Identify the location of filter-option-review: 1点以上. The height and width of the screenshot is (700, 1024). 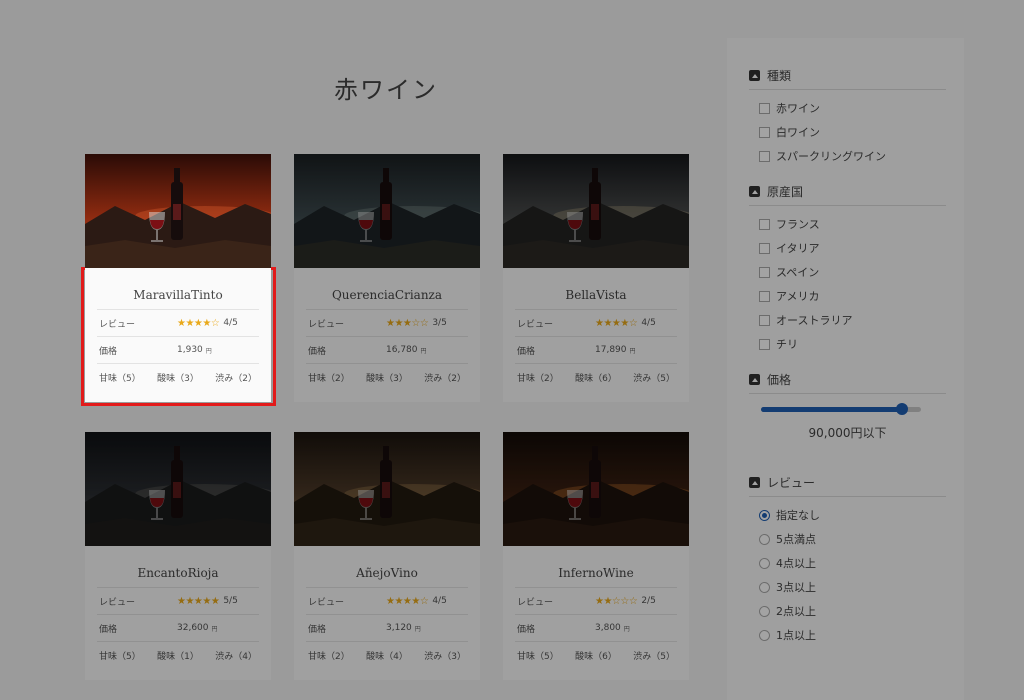
(847, 635).